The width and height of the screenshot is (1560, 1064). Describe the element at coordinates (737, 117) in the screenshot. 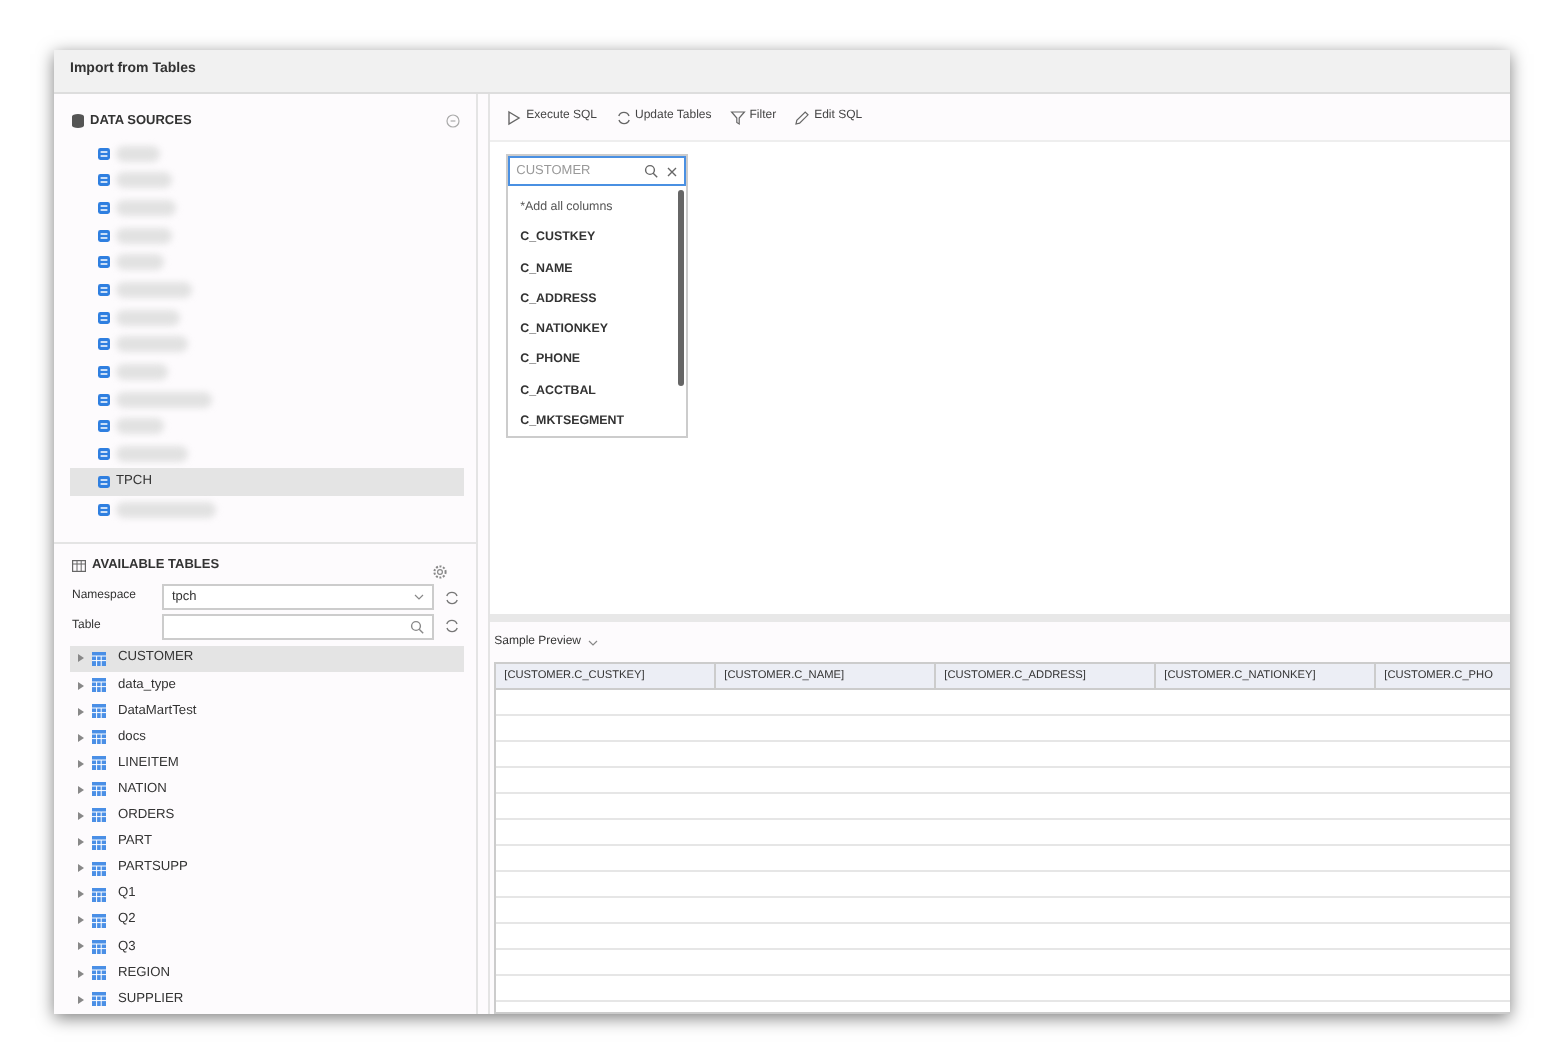

I see `filter-icon` at that location.